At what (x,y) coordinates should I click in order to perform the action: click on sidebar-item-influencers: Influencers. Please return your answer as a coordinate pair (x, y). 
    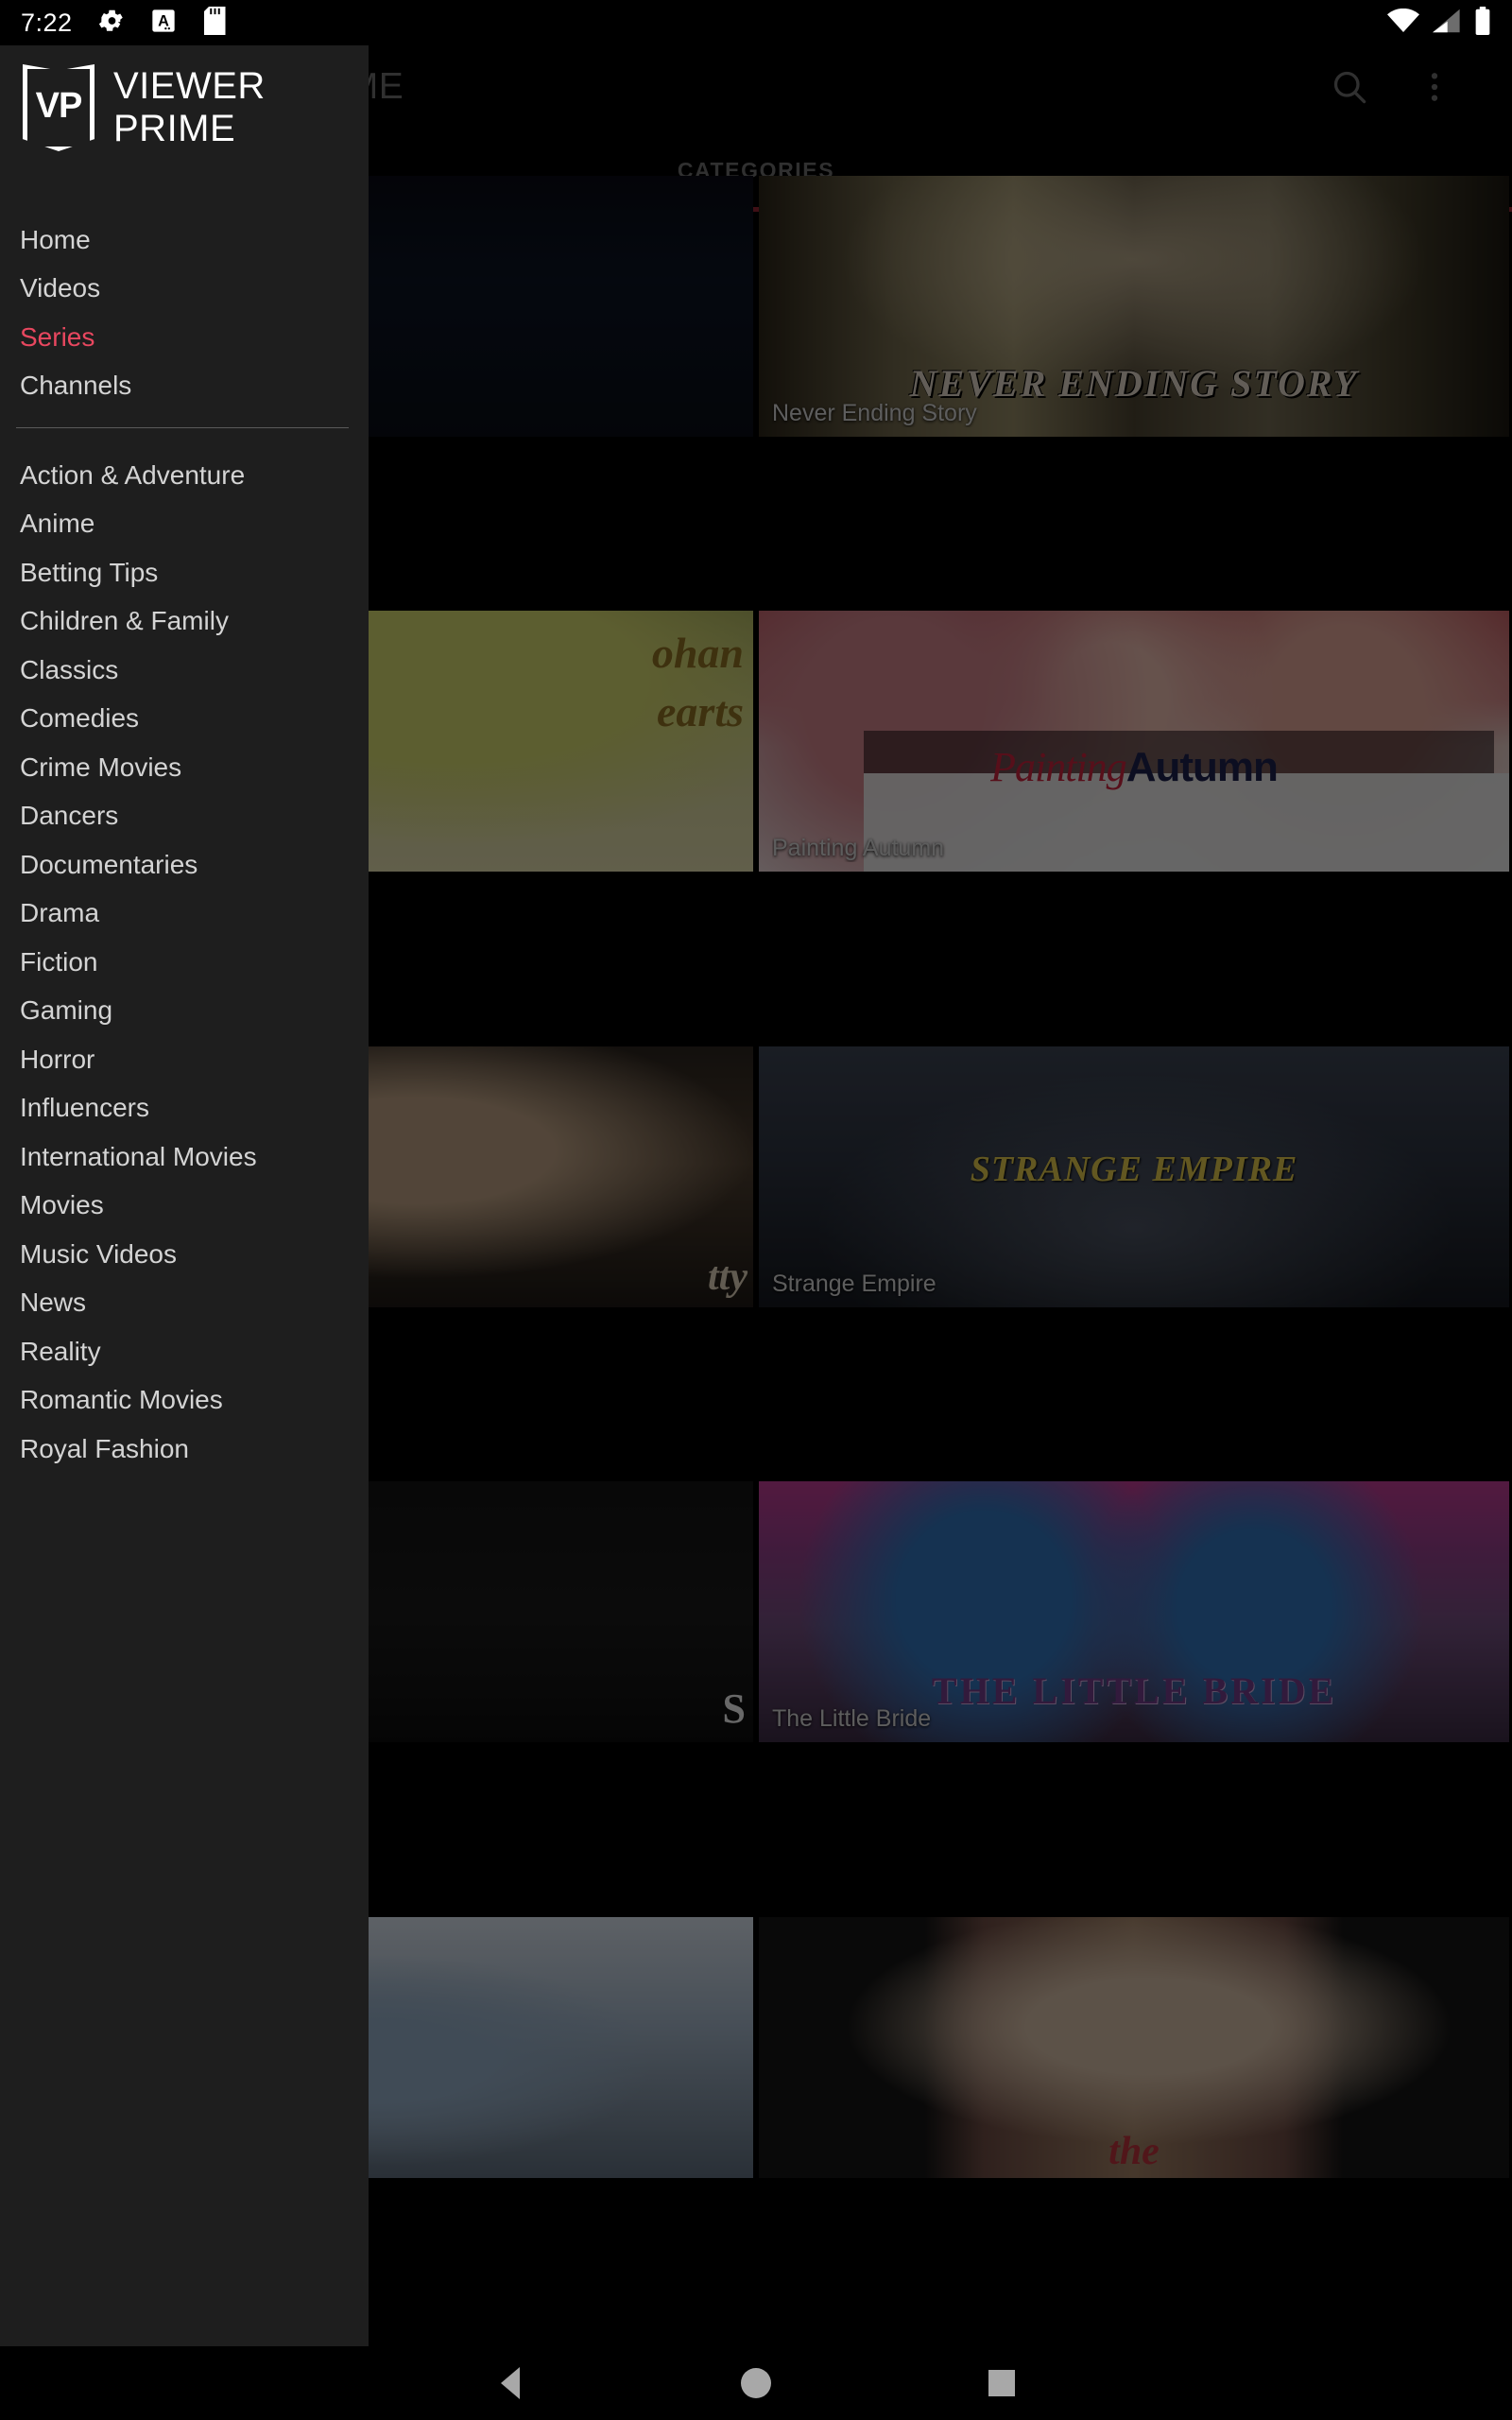
    Looking at the image, I should click on (184, 1108).